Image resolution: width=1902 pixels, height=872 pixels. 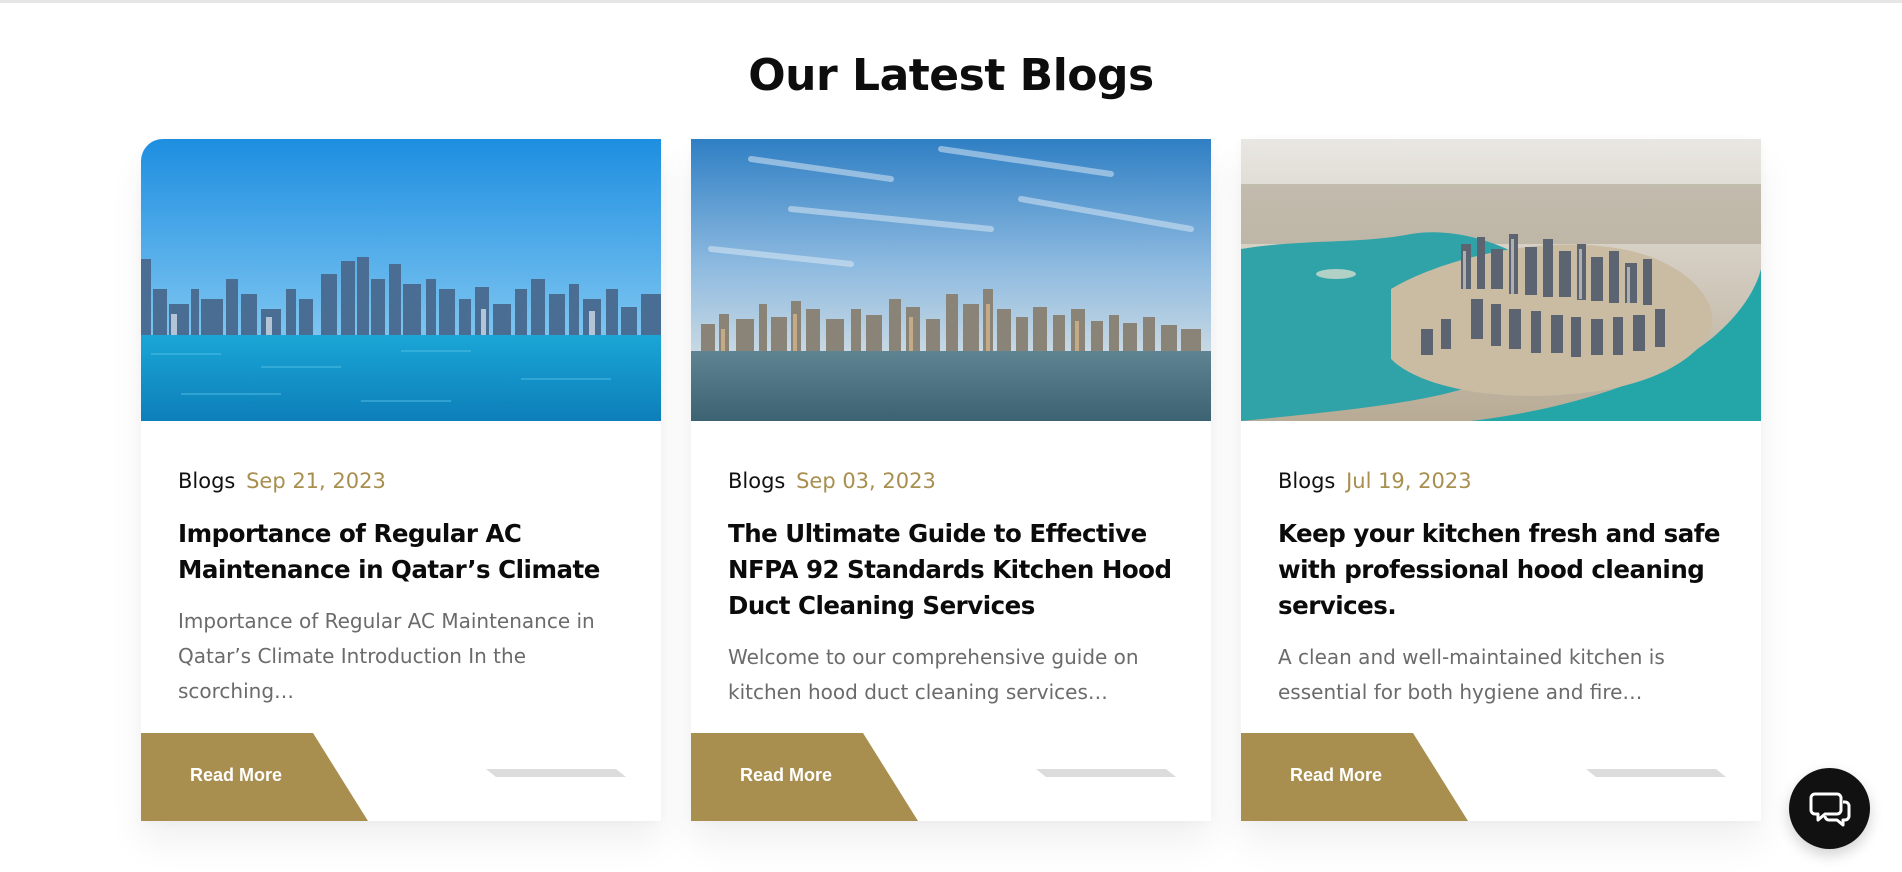 What do you see at coordinates (951, 75) in the screenshot?
I see `section-title: Our Latest Blogs` at bounding box center [951, 75].